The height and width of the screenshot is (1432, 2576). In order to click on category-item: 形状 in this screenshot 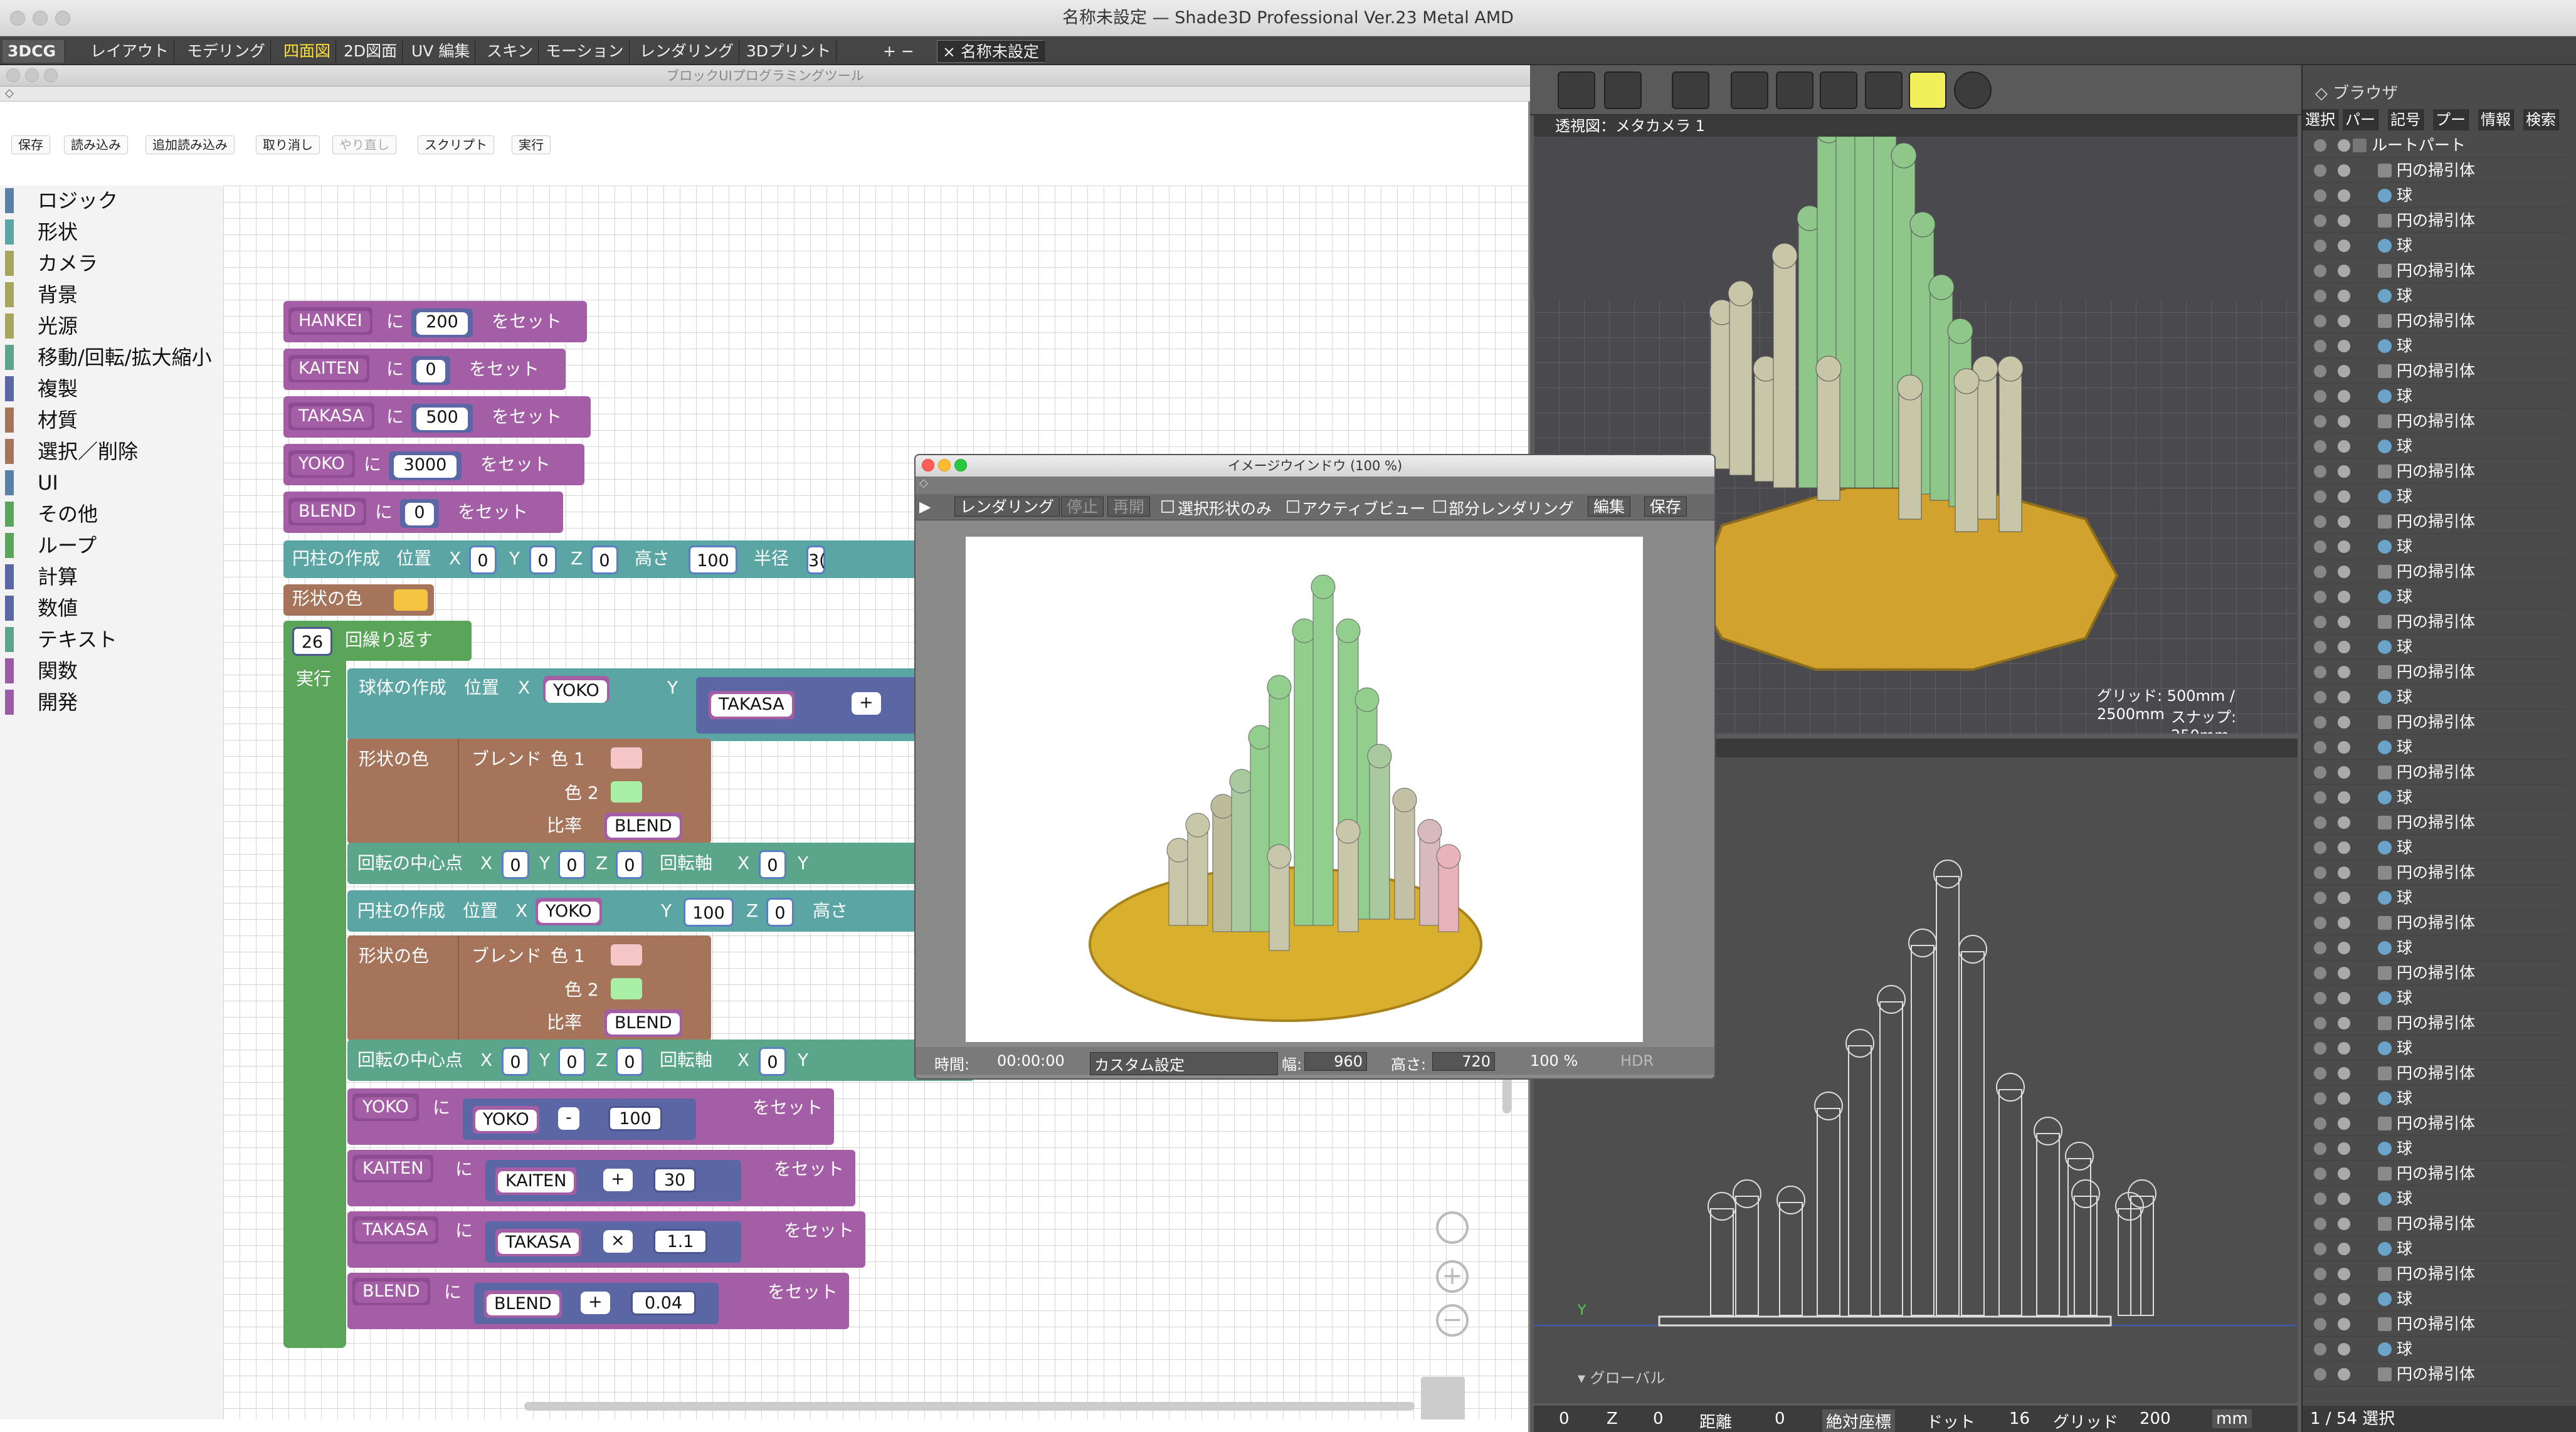, I will do `click(108, 232)`.